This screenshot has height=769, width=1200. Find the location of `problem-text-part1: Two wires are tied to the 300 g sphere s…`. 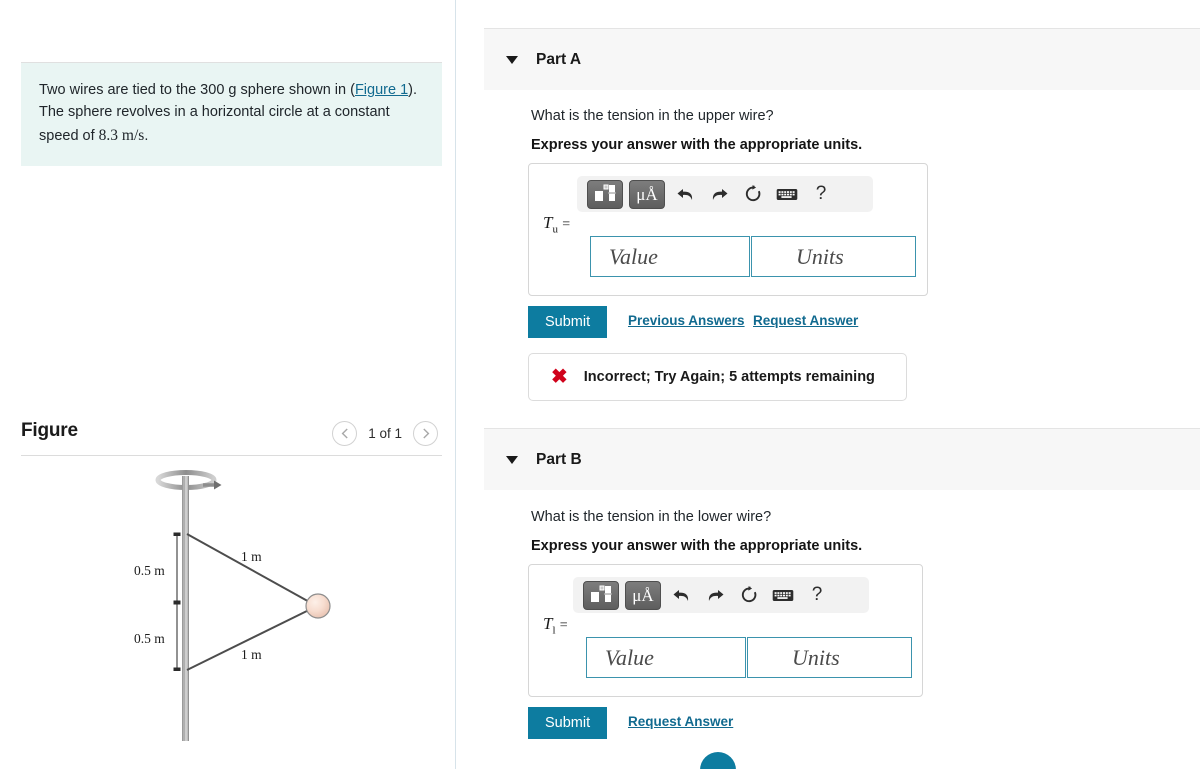

problem-text-part1: Two wires are tied to the 300 g sphere s… is located at coordinates (197, 90).